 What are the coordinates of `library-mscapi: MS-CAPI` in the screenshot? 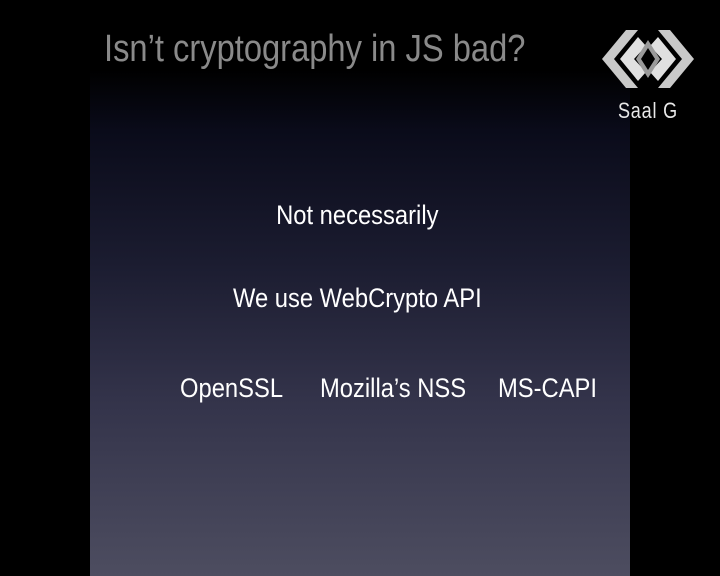 It's located at (548, 388).